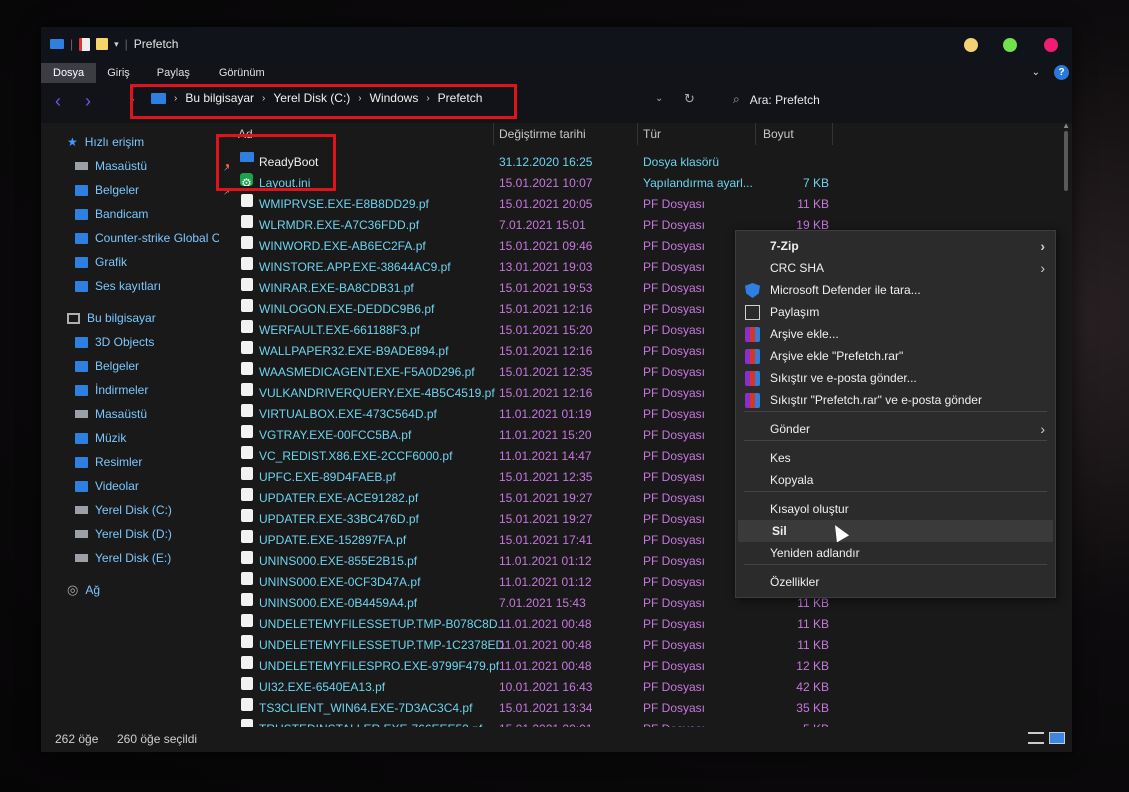  Describe the element at coordinates (58, 101) in the screenshot. I see `back-arrow-icon: ‹` at that location.